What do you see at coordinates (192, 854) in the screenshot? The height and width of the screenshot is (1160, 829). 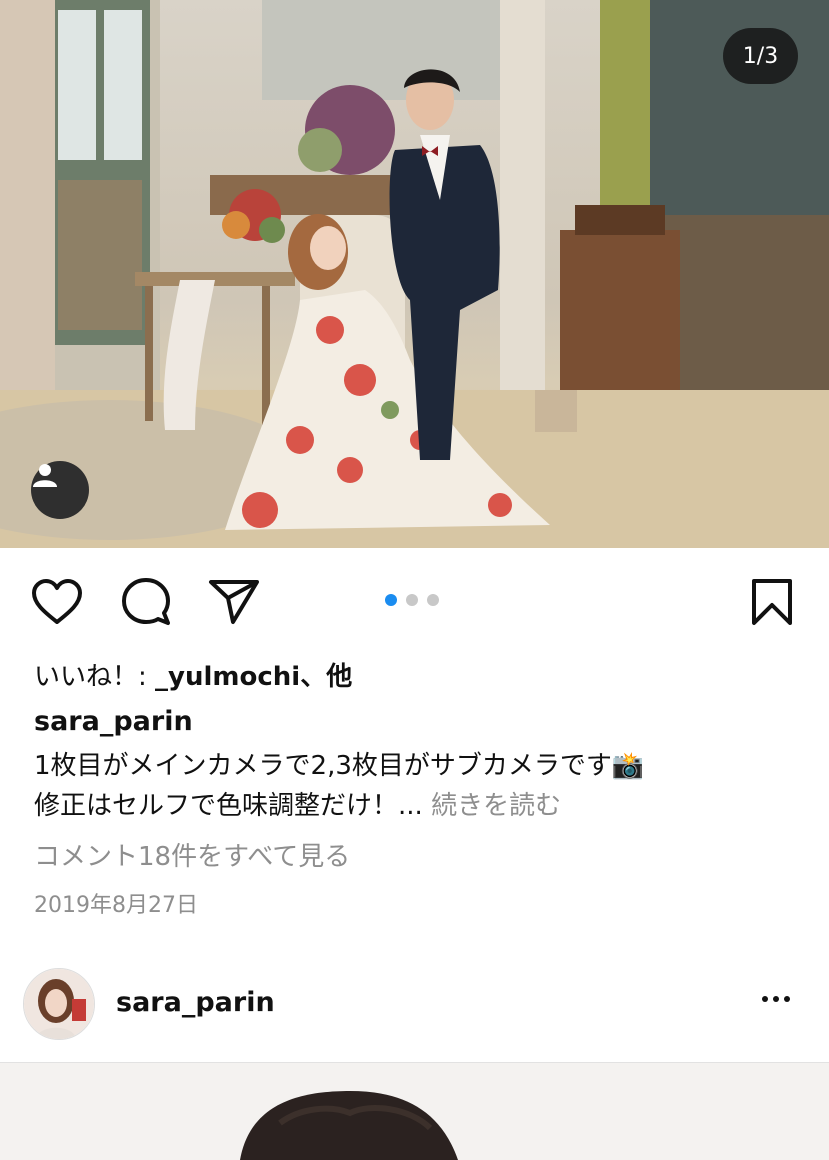 I see `view-comments-link: コメント18件をすべて見る` at bounding box center [192, 854].